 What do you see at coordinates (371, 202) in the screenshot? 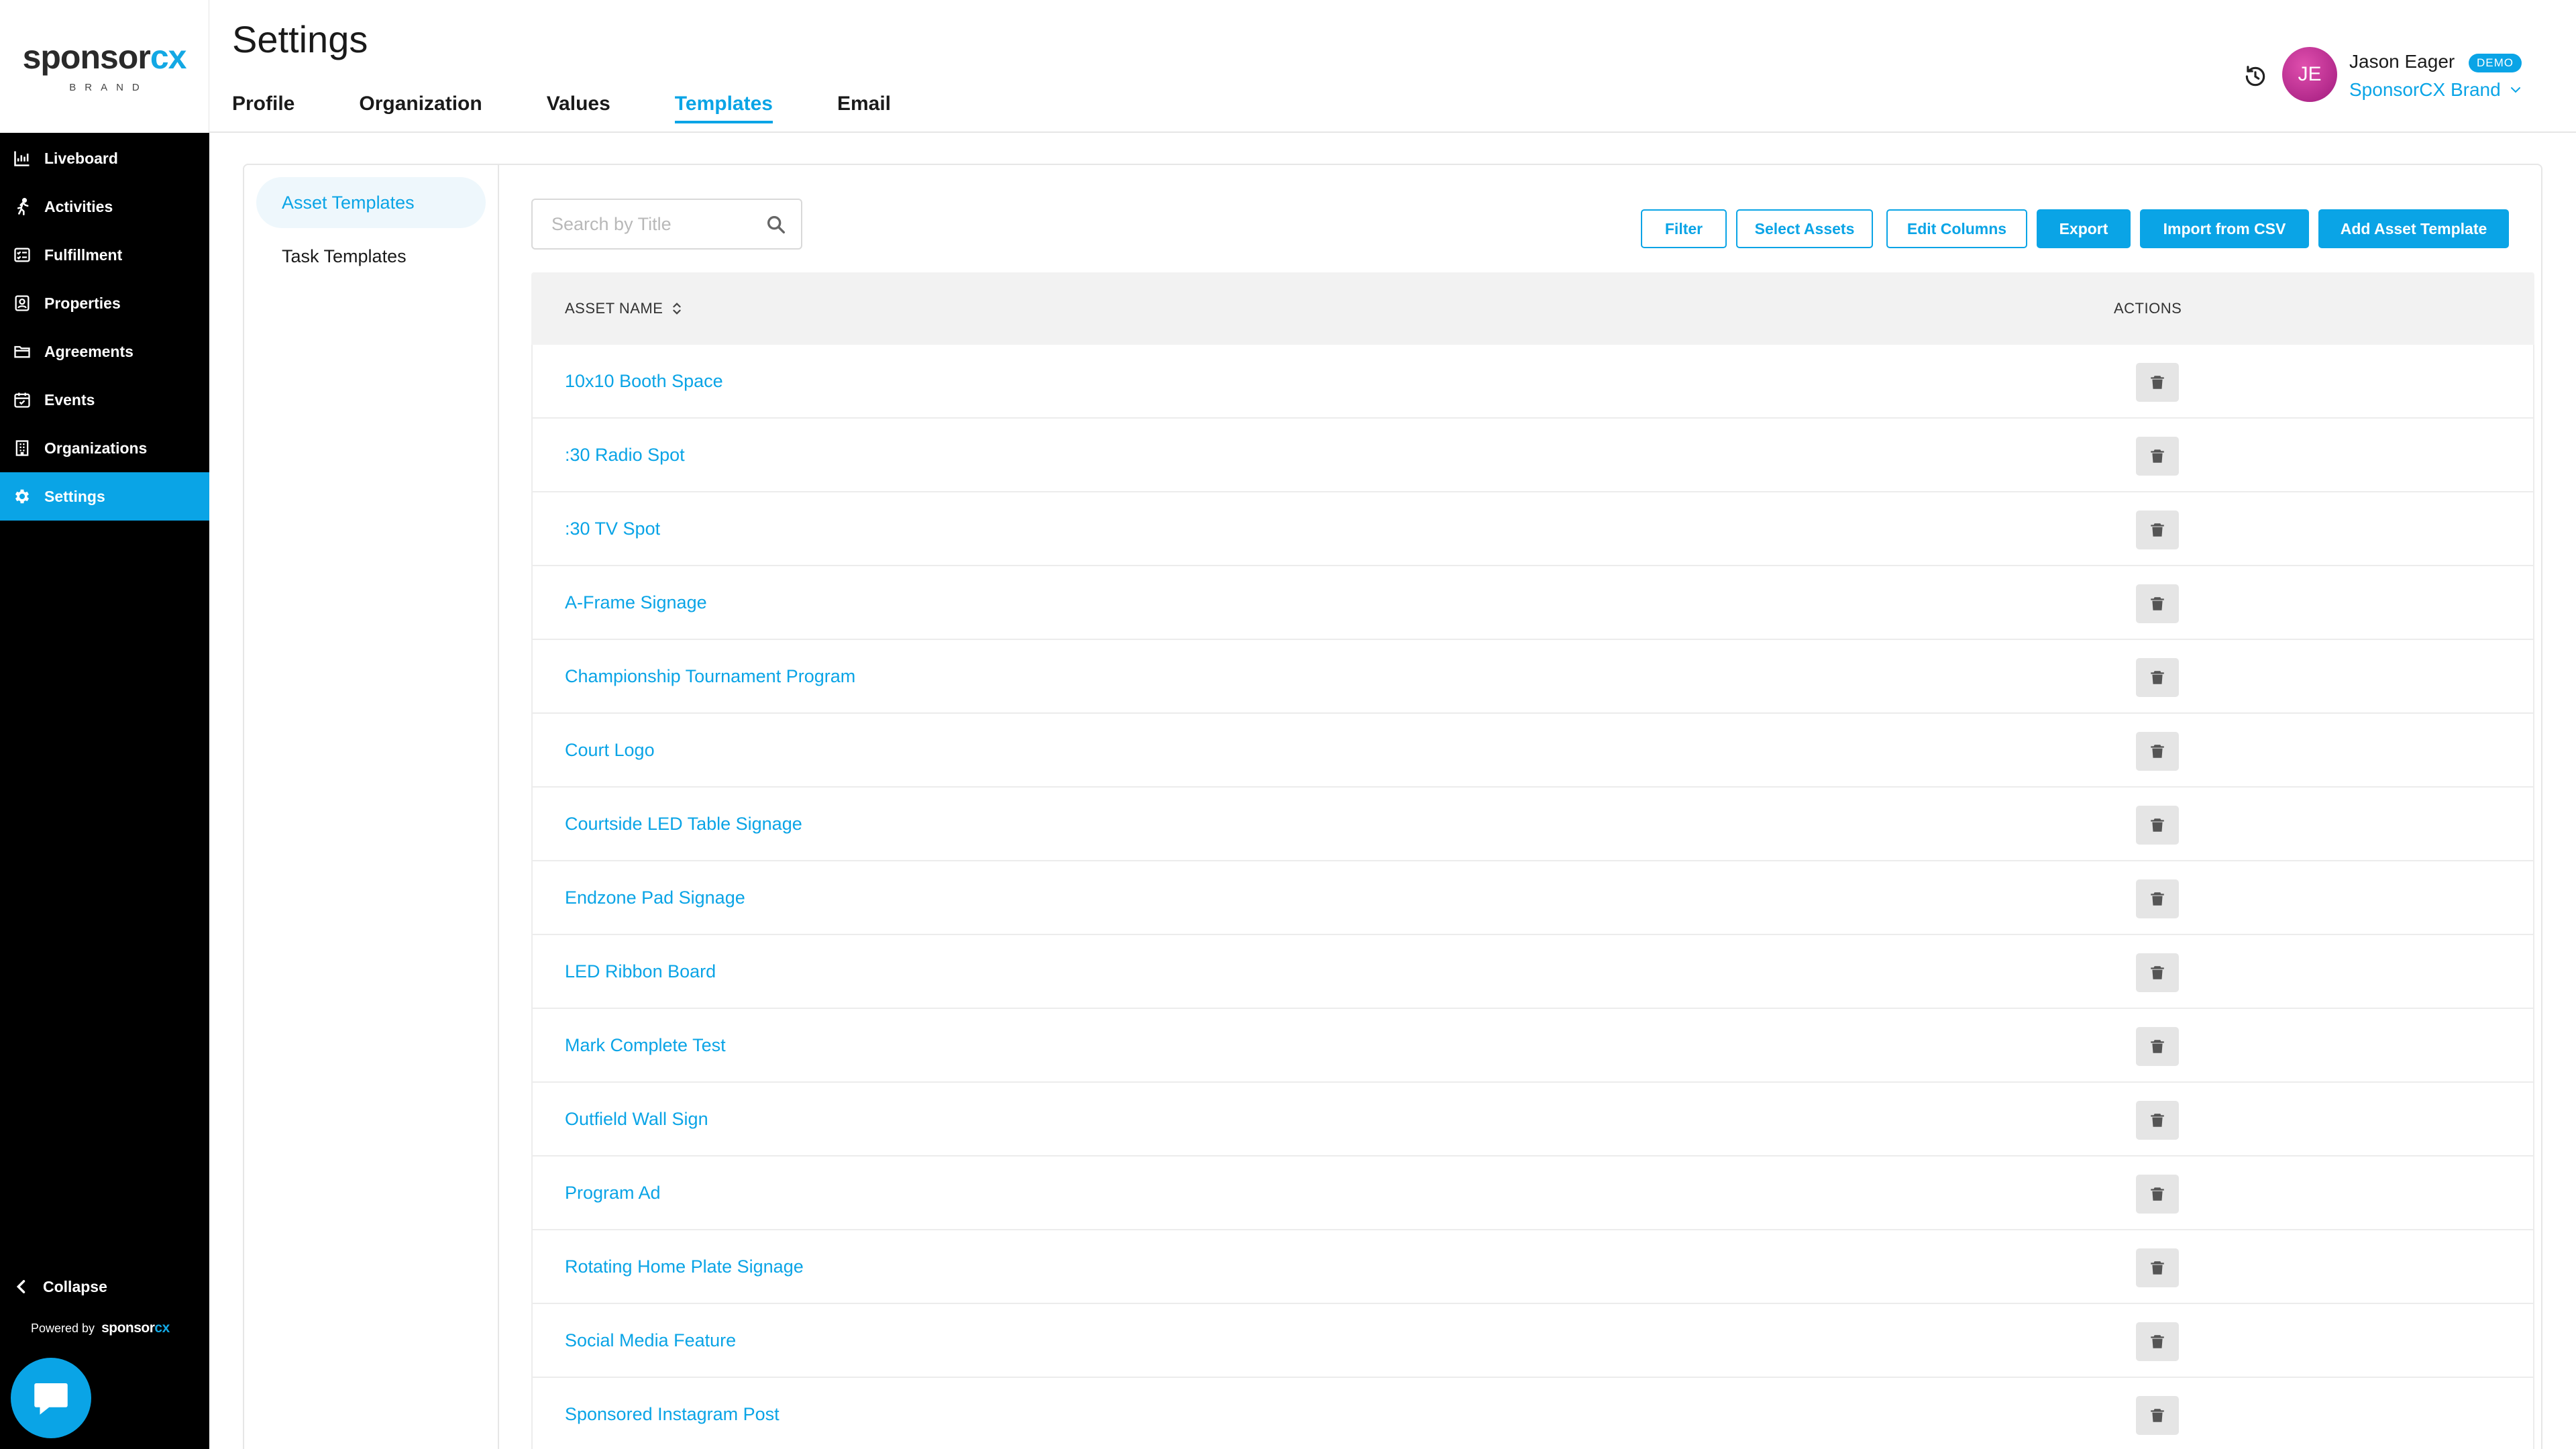
I see `submenu-asset-templates: Asset Templates` at bounding box center [371, 202].